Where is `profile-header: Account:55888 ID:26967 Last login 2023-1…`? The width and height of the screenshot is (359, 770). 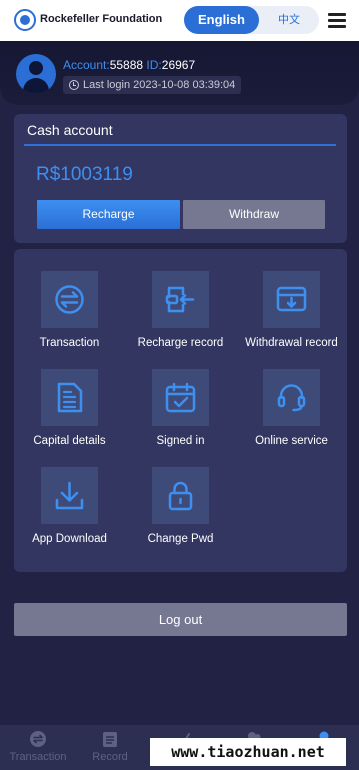 profile-header: Account:55888 ID:26967 Last login 2023-1… is located at coordinates (179, 73).